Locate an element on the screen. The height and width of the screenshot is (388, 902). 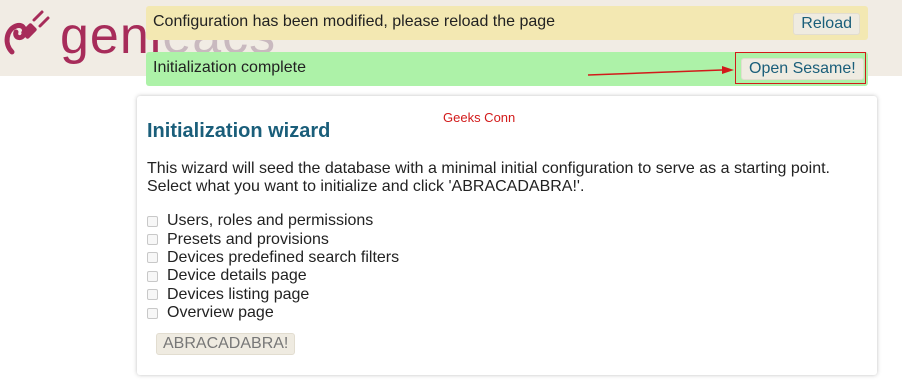
init-complete-message: Initialization complete is located at coordinates (229, 67).